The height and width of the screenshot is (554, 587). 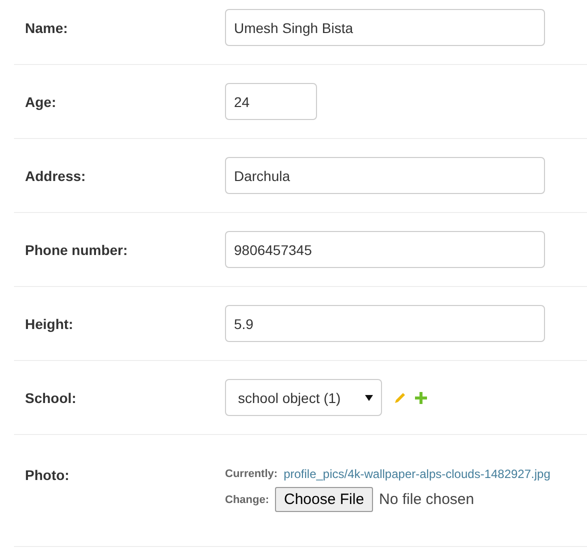 I want to click on currently-label: Currently:, so click(x=251, y=474).